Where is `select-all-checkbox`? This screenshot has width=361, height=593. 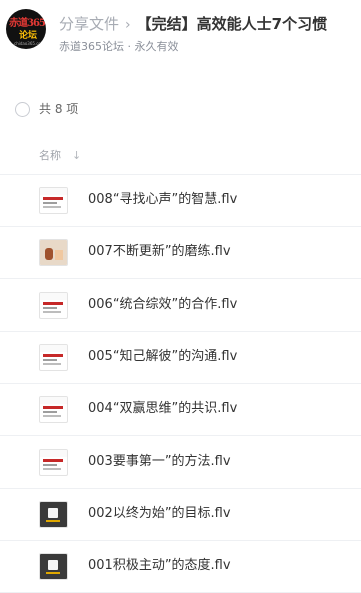
select-all-checkbox is located at coordinates (22, 109).